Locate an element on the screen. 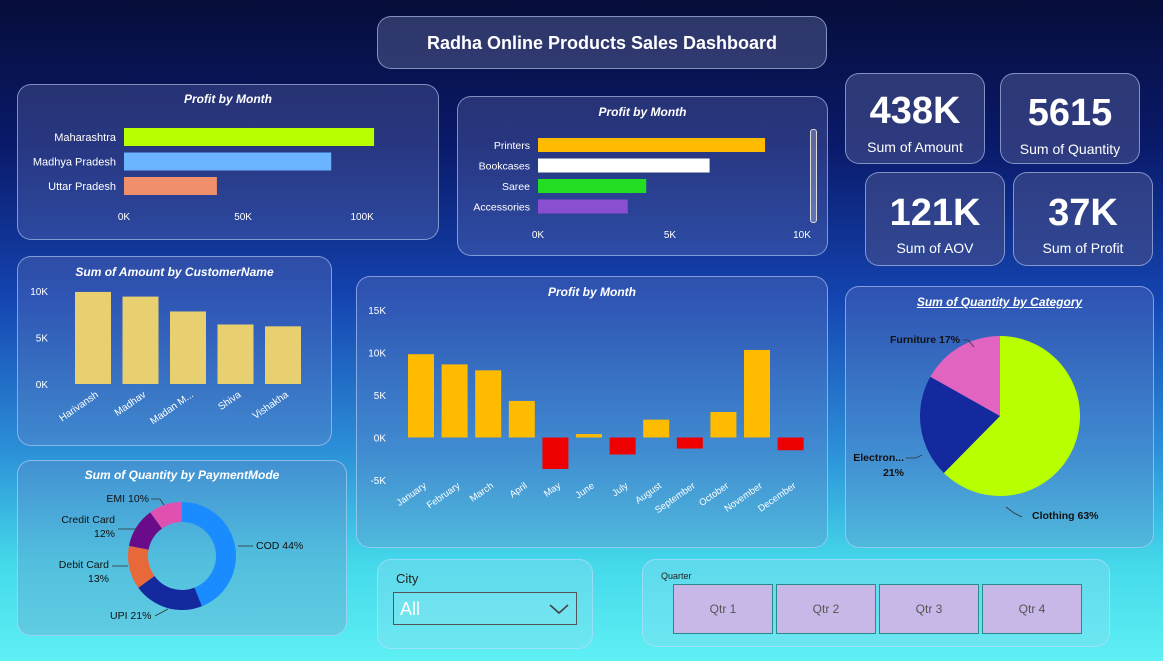 The image size is (1163, 661). month-label: April is located at coordinates (519, 490).